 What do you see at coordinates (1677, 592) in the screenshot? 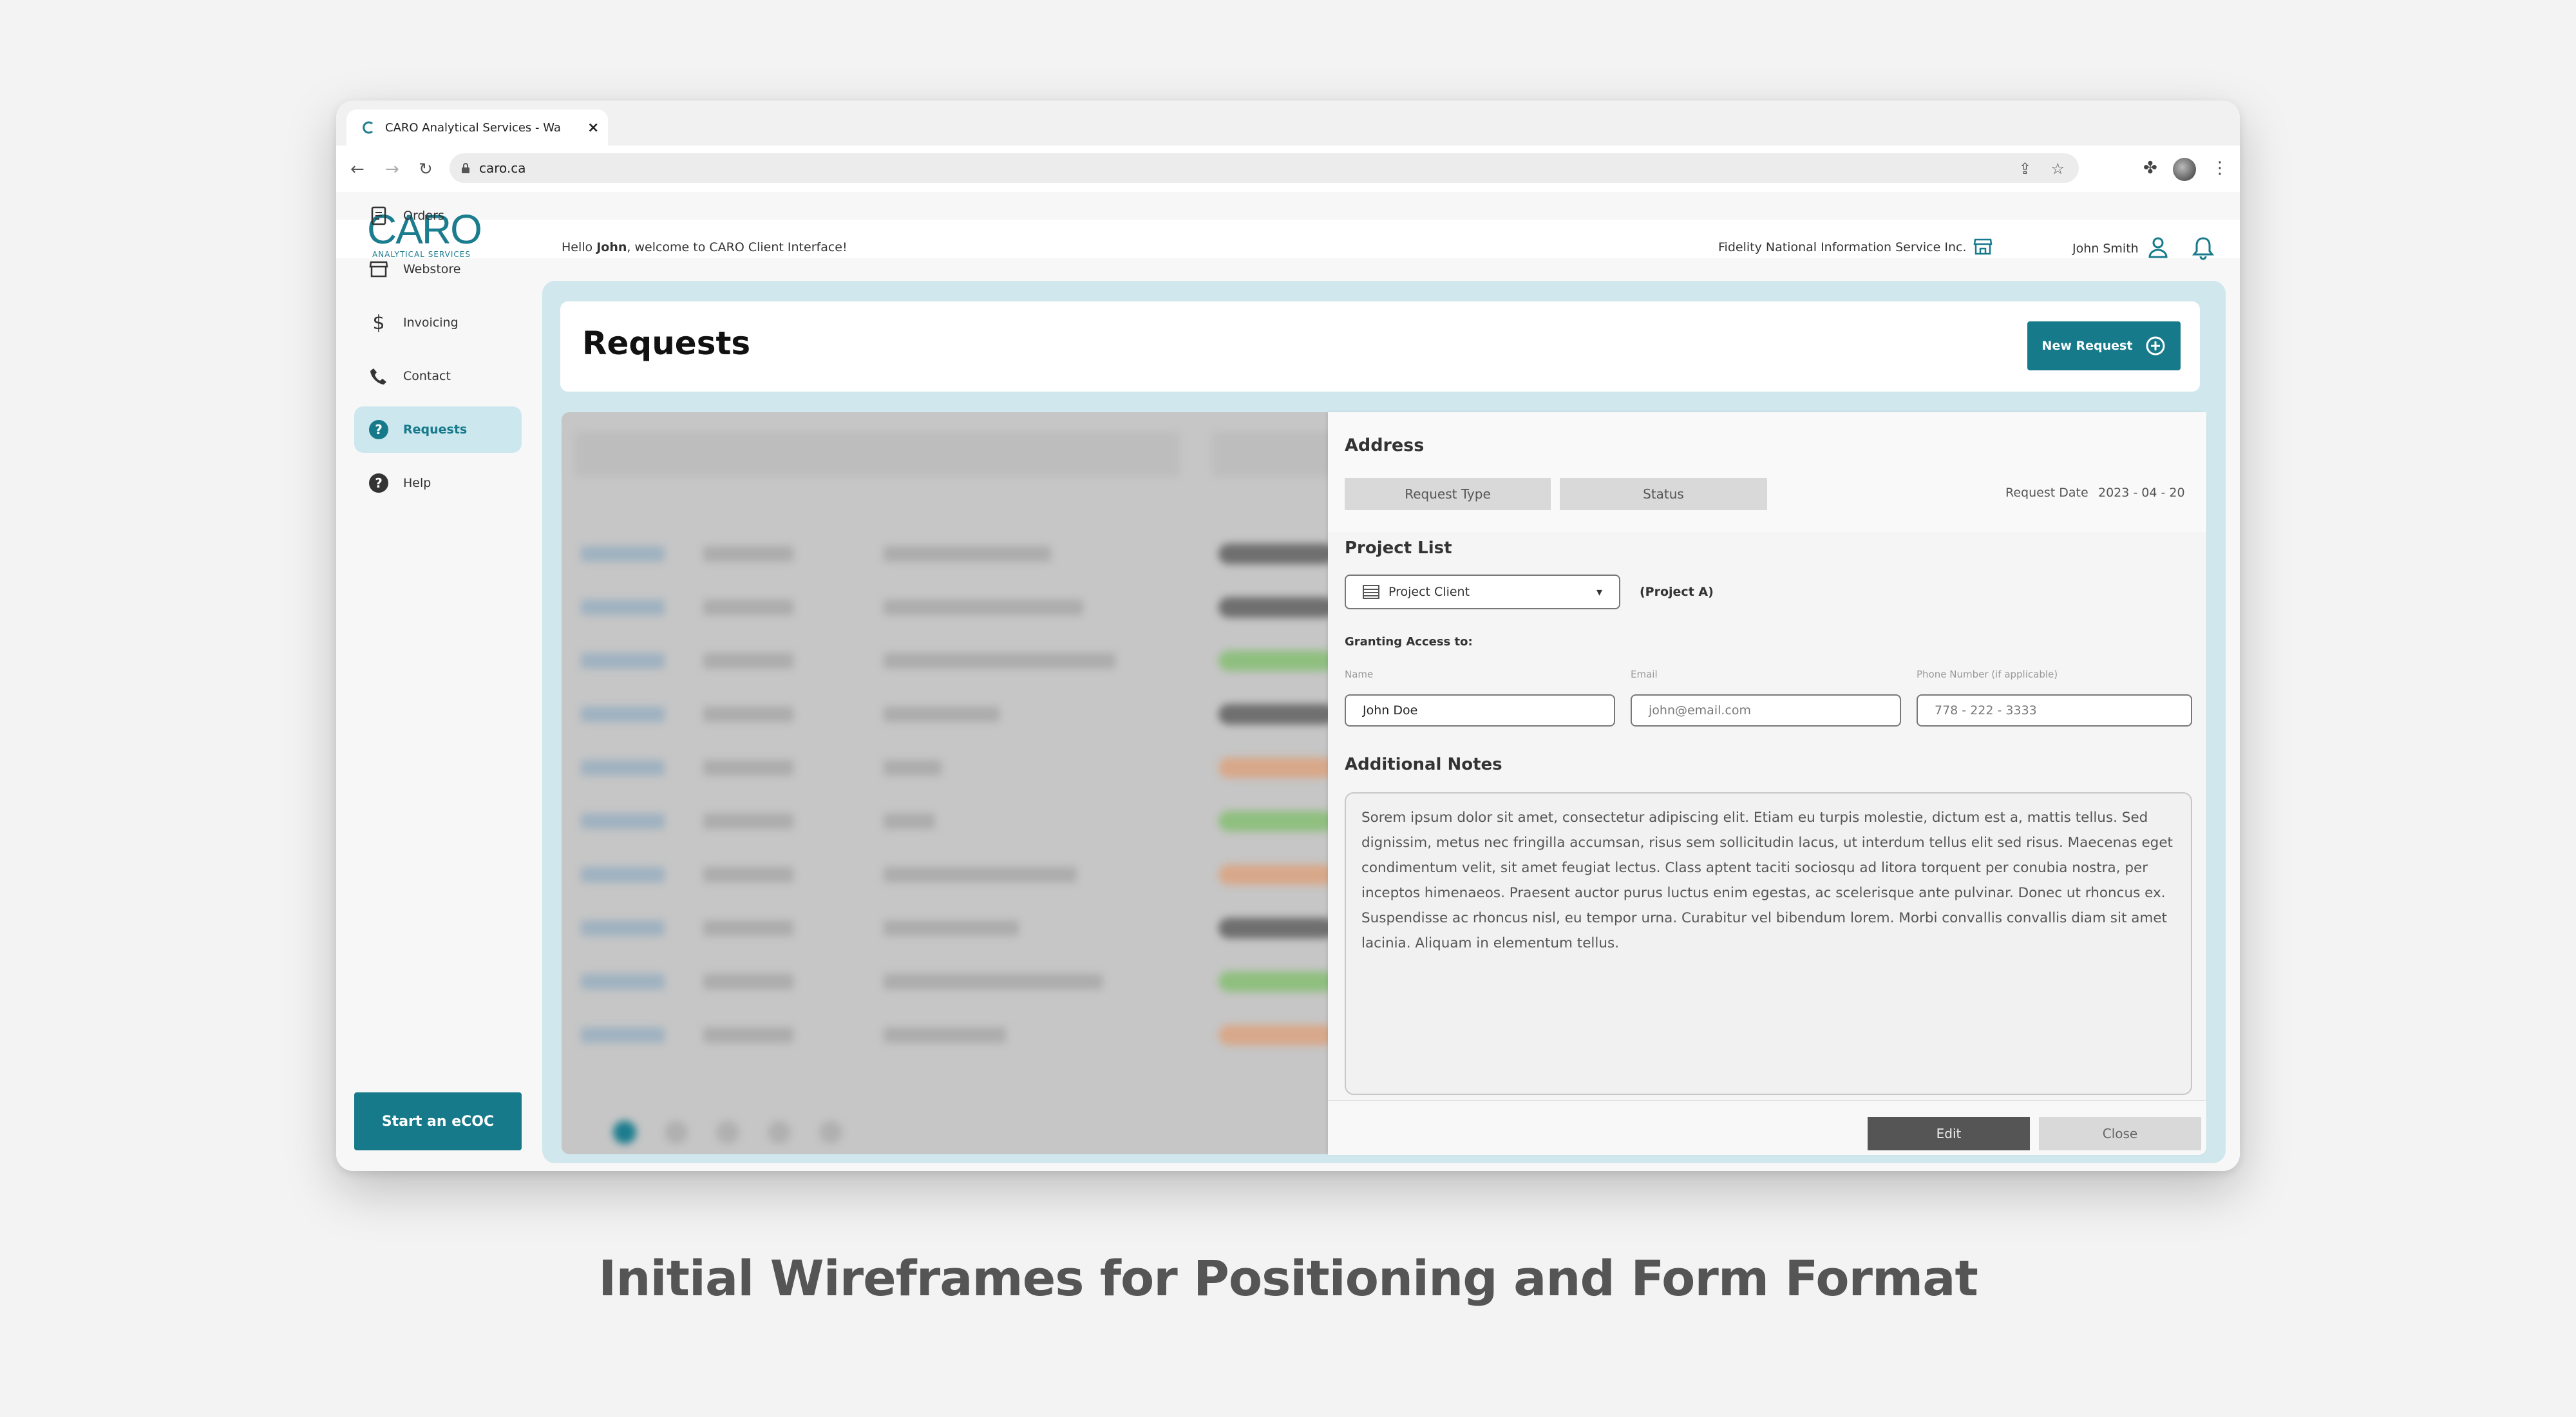
I see `project-tag: (Project A)` at bounding box center [1677, 592].